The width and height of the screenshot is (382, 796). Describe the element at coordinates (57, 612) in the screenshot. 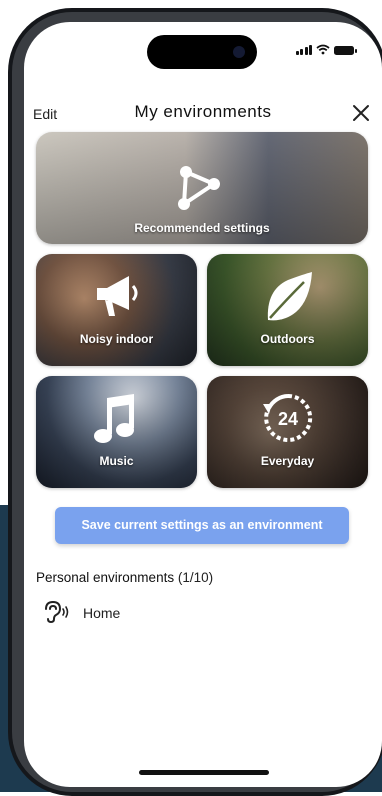

I see `ear-icon` at that location.